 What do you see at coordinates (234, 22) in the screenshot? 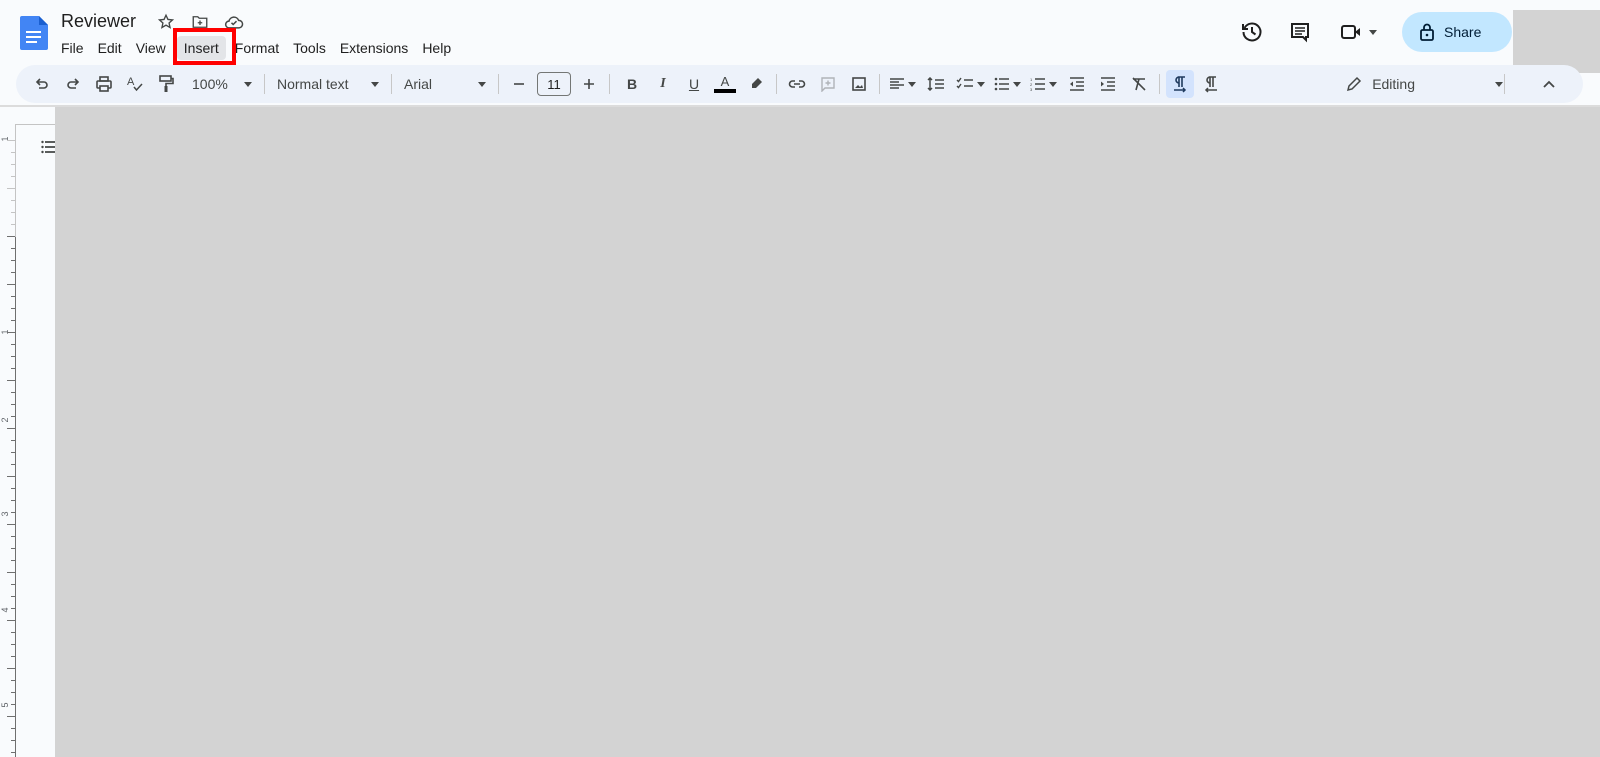
I see `cloud-saved-icon` at bounding box center [234, 22].